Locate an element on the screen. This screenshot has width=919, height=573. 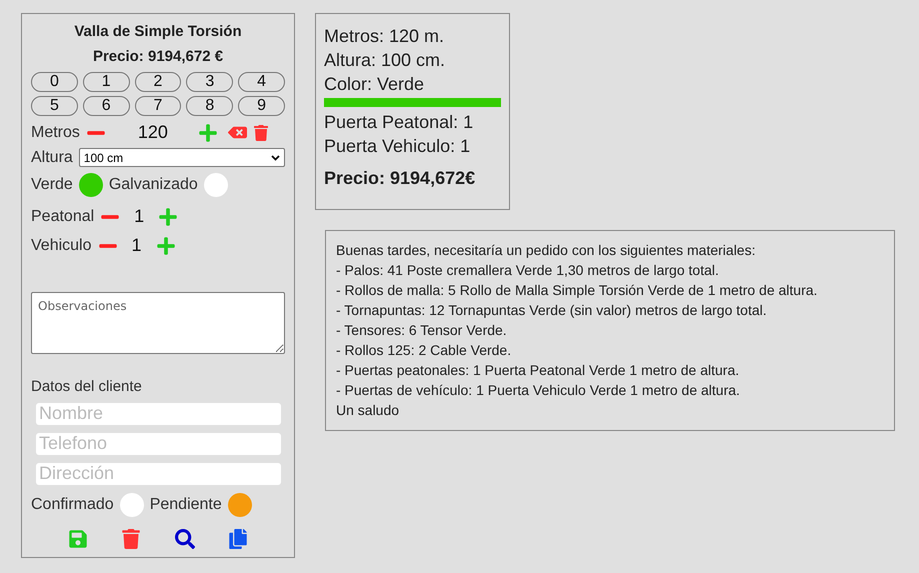
summary-line: Altura: 100 cm. is located at coordinates (385, 60).